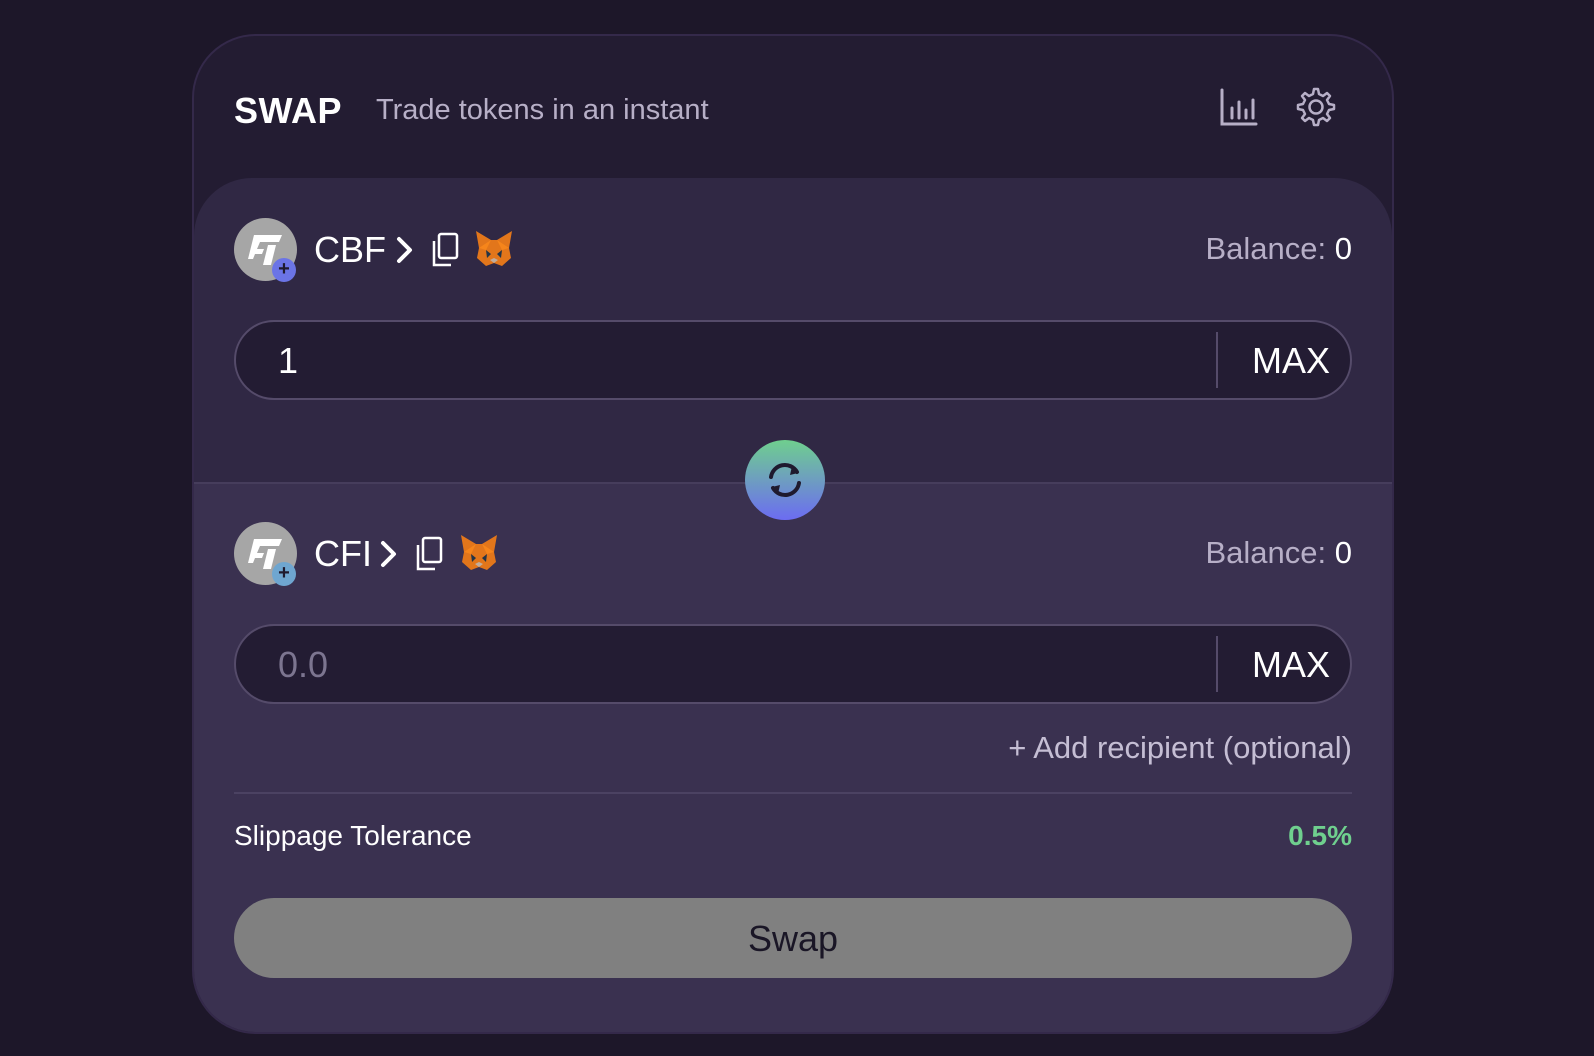 This screenshot has height=1056, width=1594. Describe the element at coordinates (1320, 836) in the screenshot. I see `slippage-value: 0.5%` at that location.